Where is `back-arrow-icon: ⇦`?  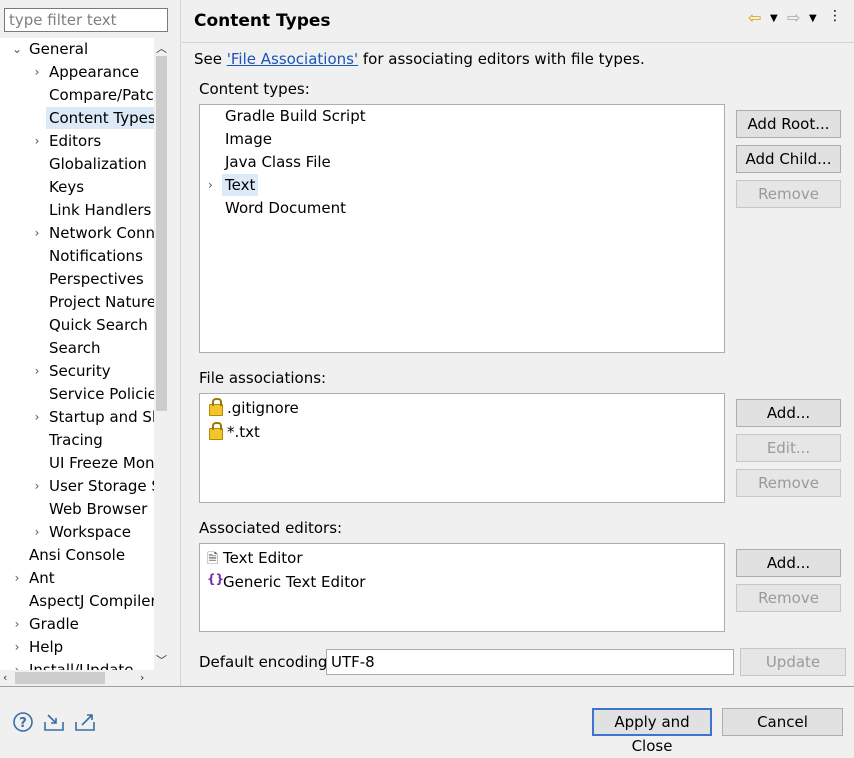 back-arrow-icon: ⇦ is located at coordinates (754, 17).